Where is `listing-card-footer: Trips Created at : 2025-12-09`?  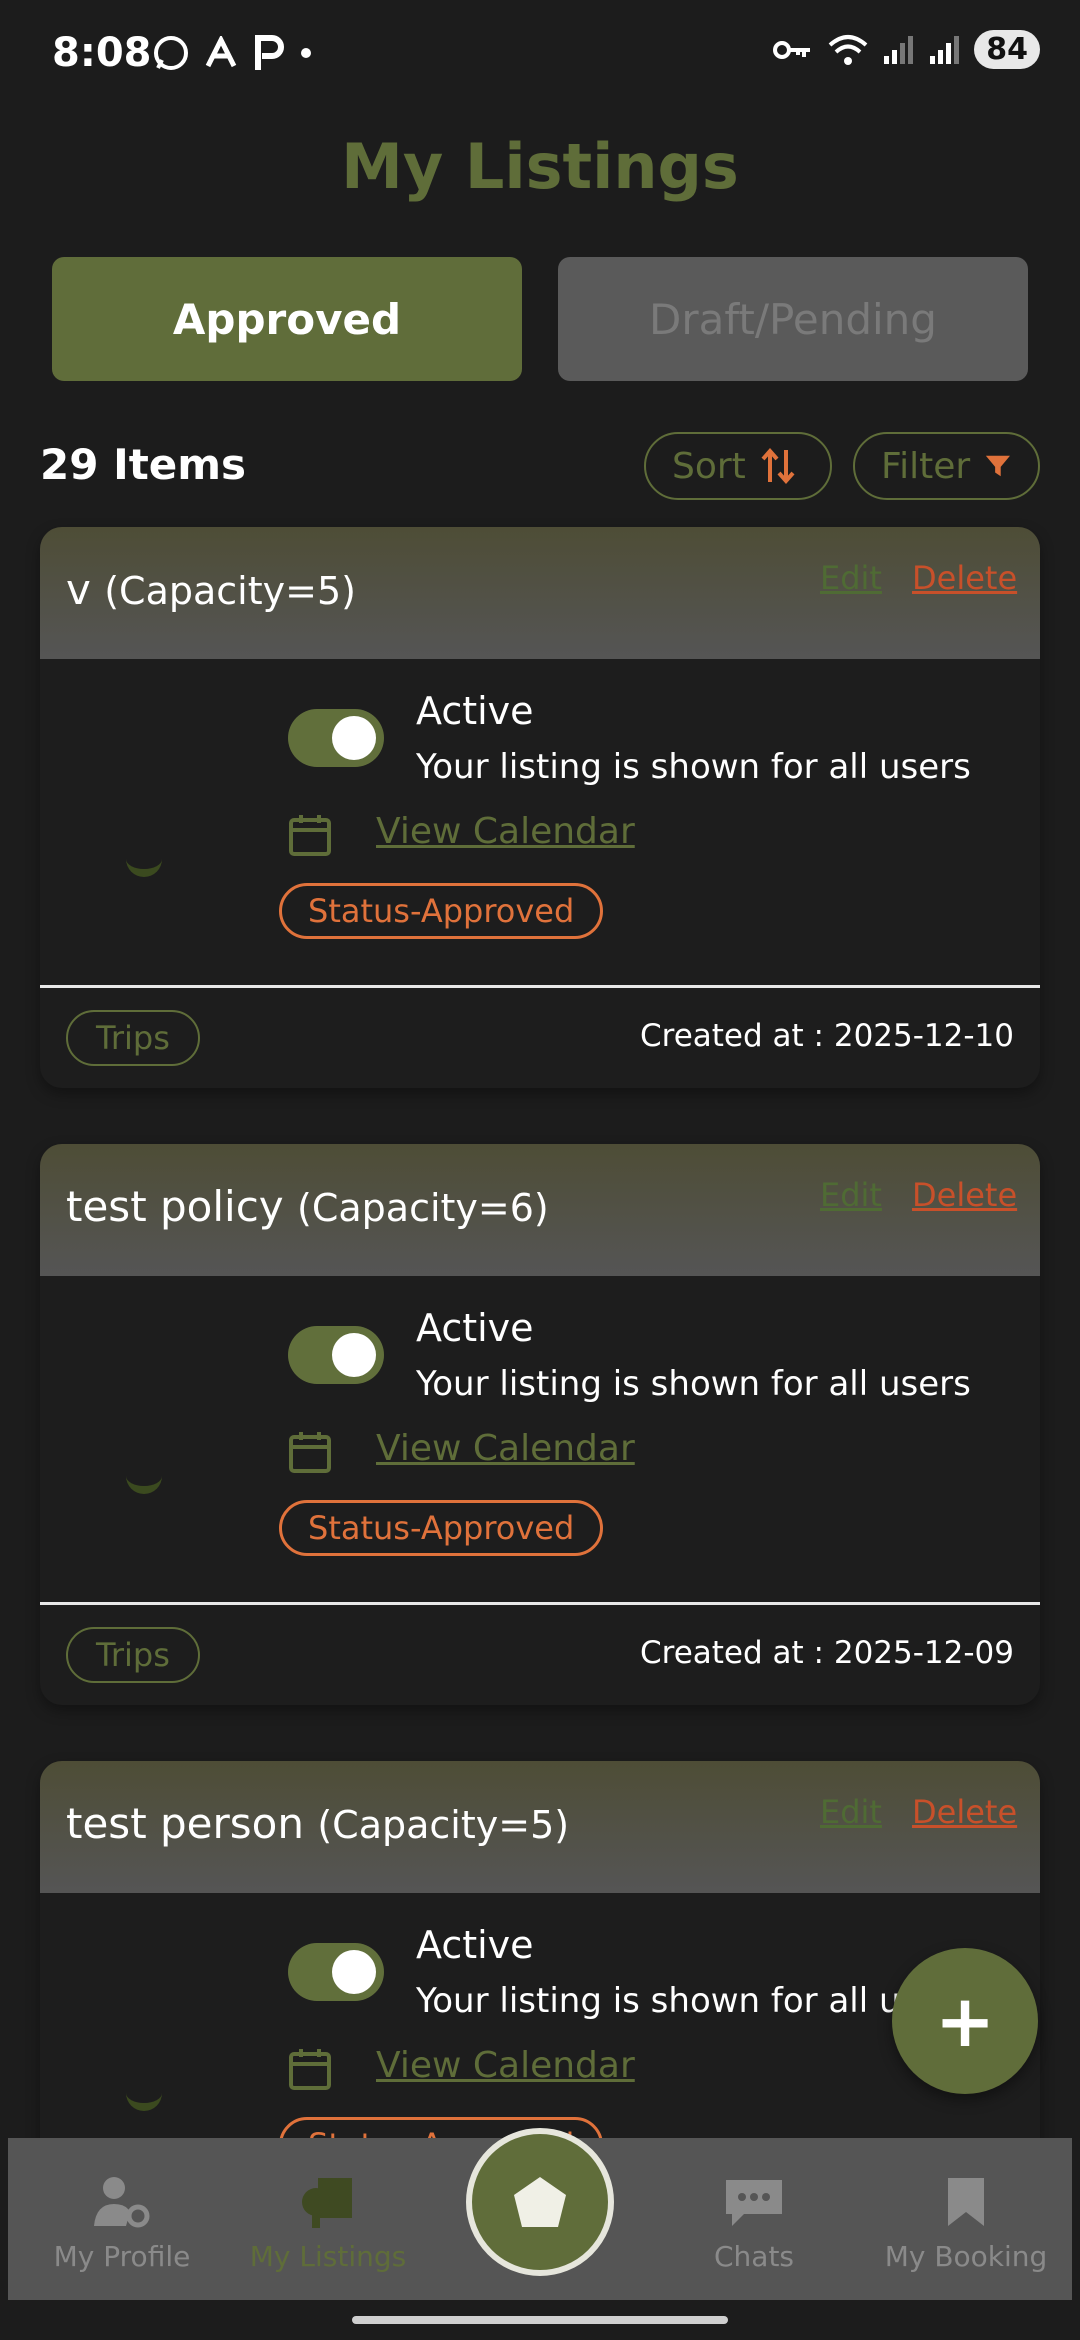 listing-card-footer: Trips Created at : 2025-12-09 is located at coordinates (540, 1655).